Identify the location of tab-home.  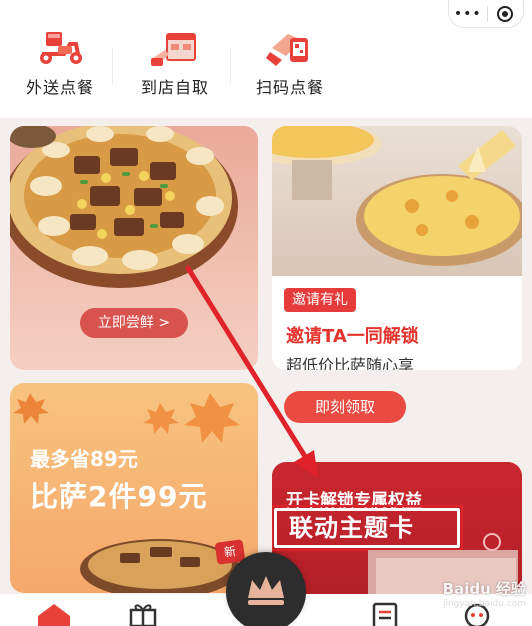
(54, 614).